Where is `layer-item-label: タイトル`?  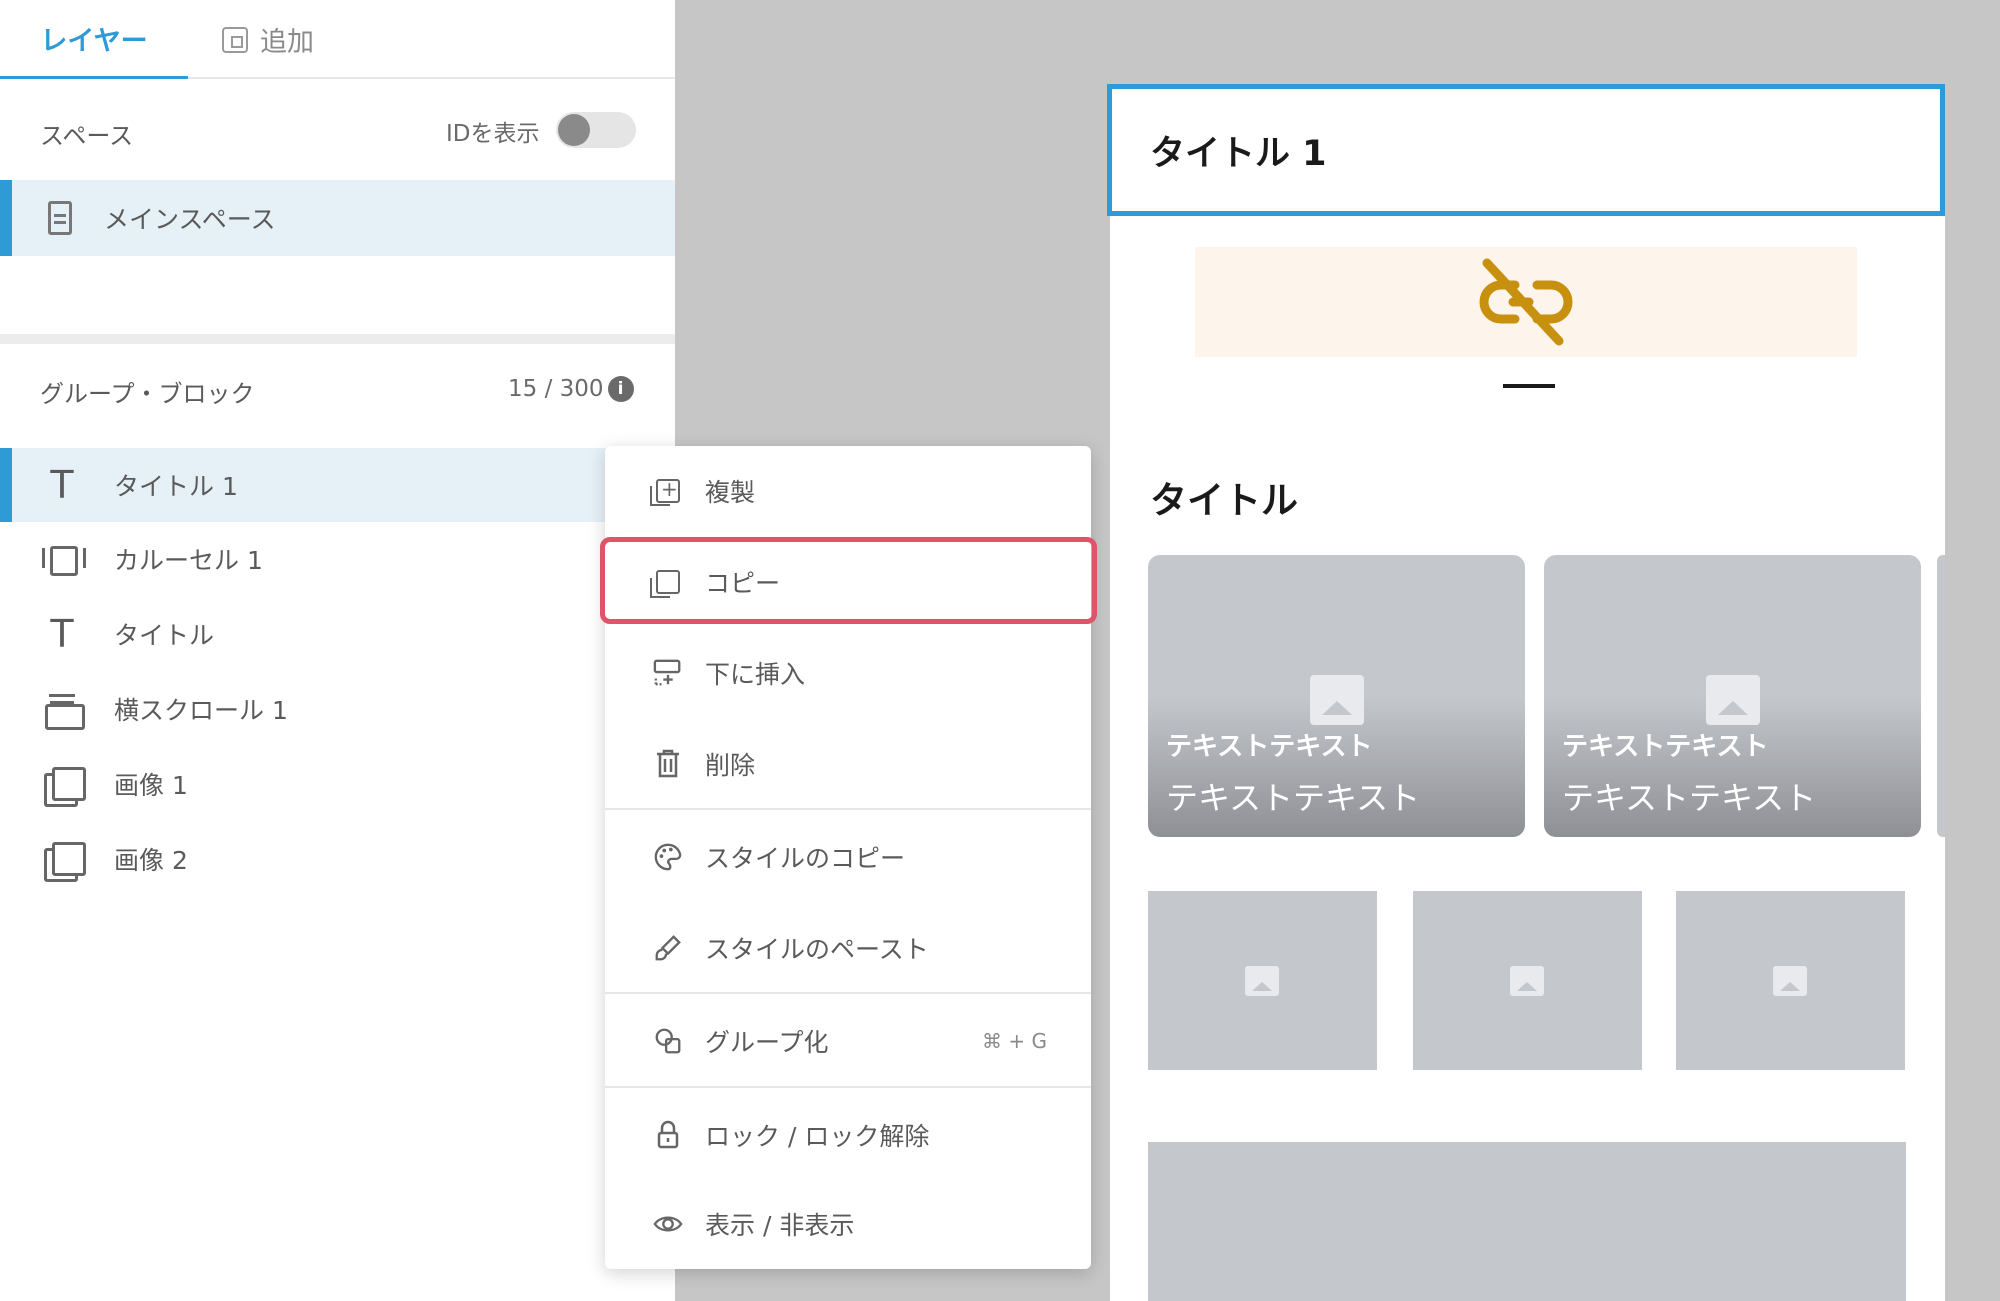 layer-item-label: タイトル is located at coordinates (164, 635).